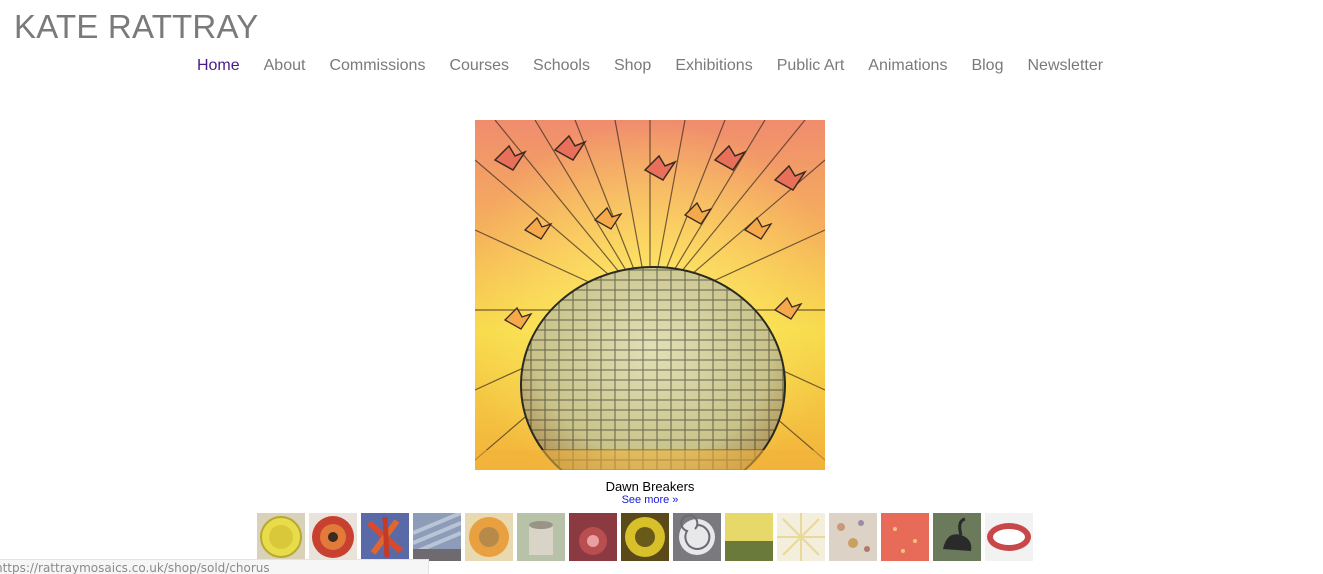  I want to click on lips-mosaic-thumbnail-icon, so click(1009, 537).